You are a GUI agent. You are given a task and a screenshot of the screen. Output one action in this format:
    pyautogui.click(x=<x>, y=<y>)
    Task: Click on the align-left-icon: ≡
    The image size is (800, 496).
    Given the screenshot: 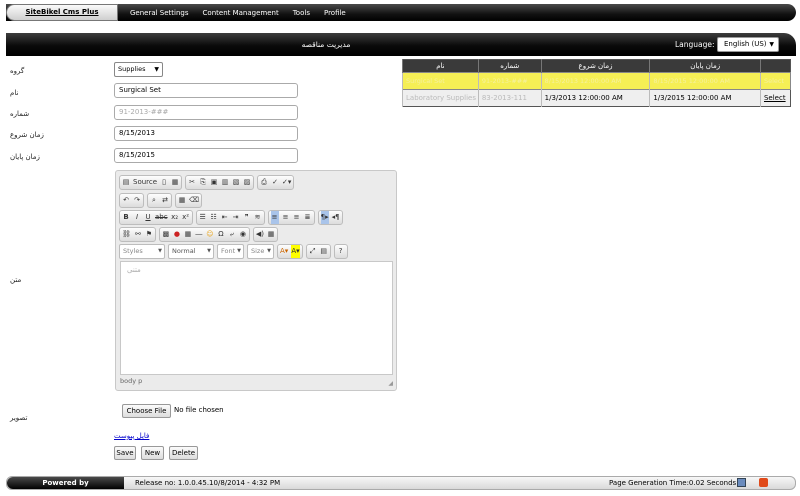 What is the action you would take?
    pyautogui.click(x=274, y=217)
    